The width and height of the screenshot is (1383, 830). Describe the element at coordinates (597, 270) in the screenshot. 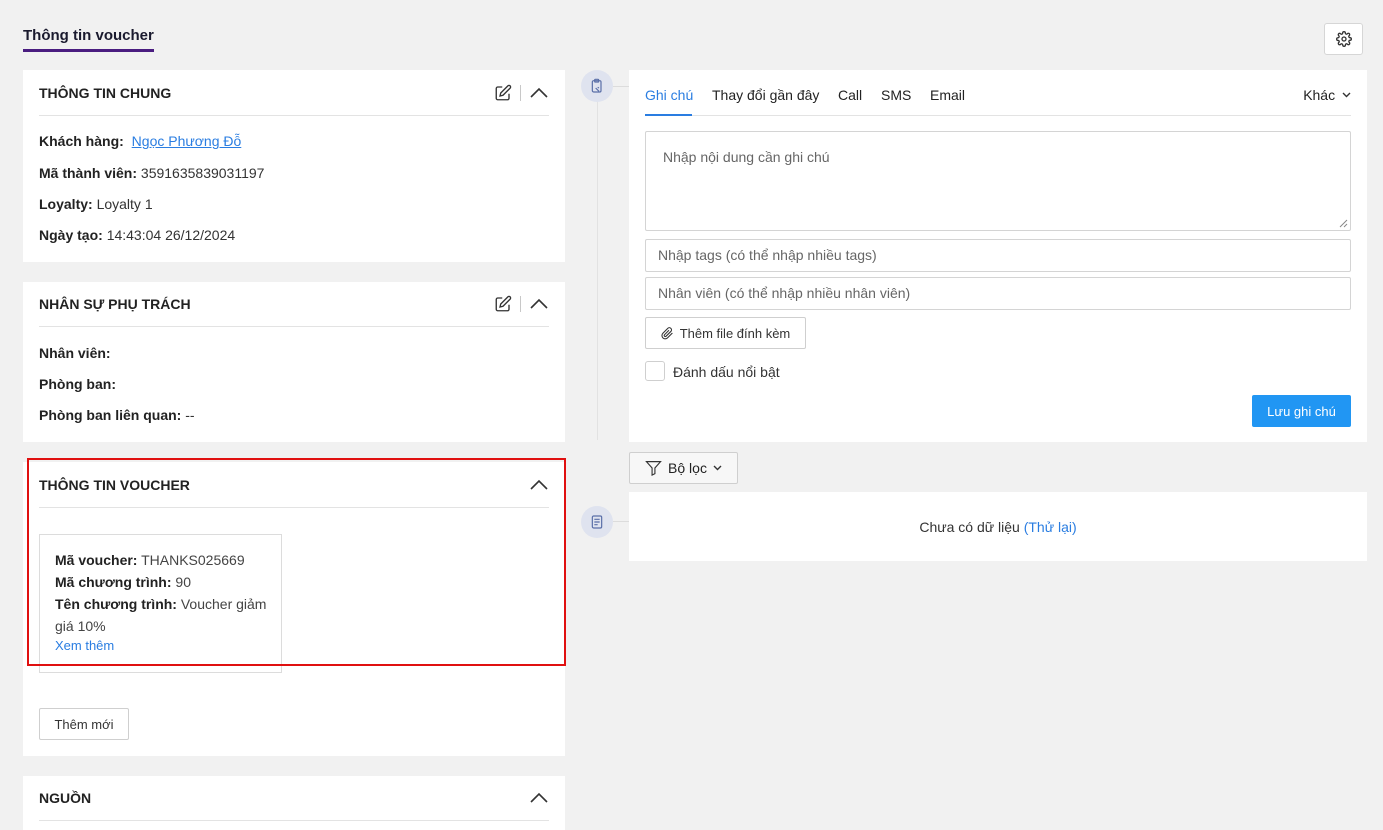

I see `timeline-line` at that location.